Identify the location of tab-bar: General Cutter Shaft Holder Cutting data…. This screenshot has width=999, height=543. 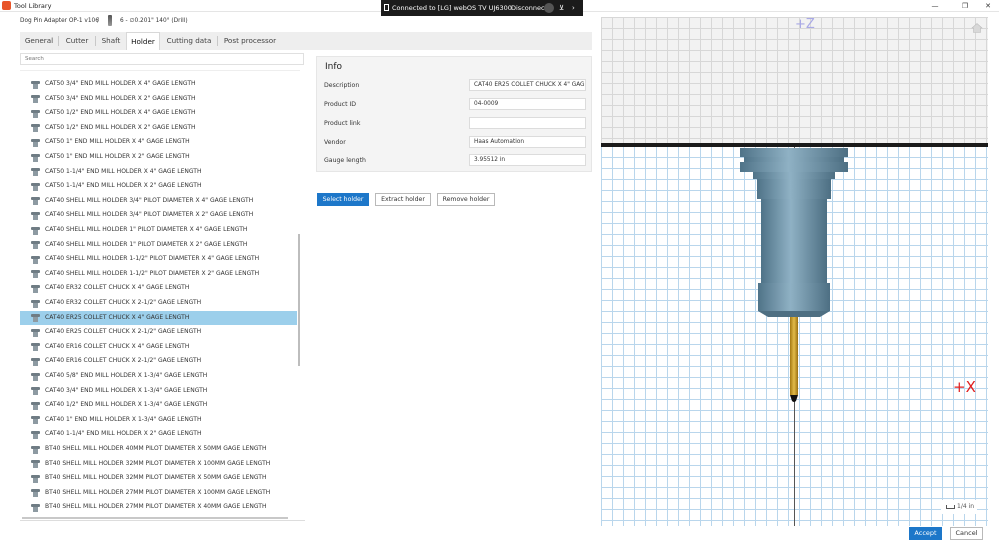
(306, 41).